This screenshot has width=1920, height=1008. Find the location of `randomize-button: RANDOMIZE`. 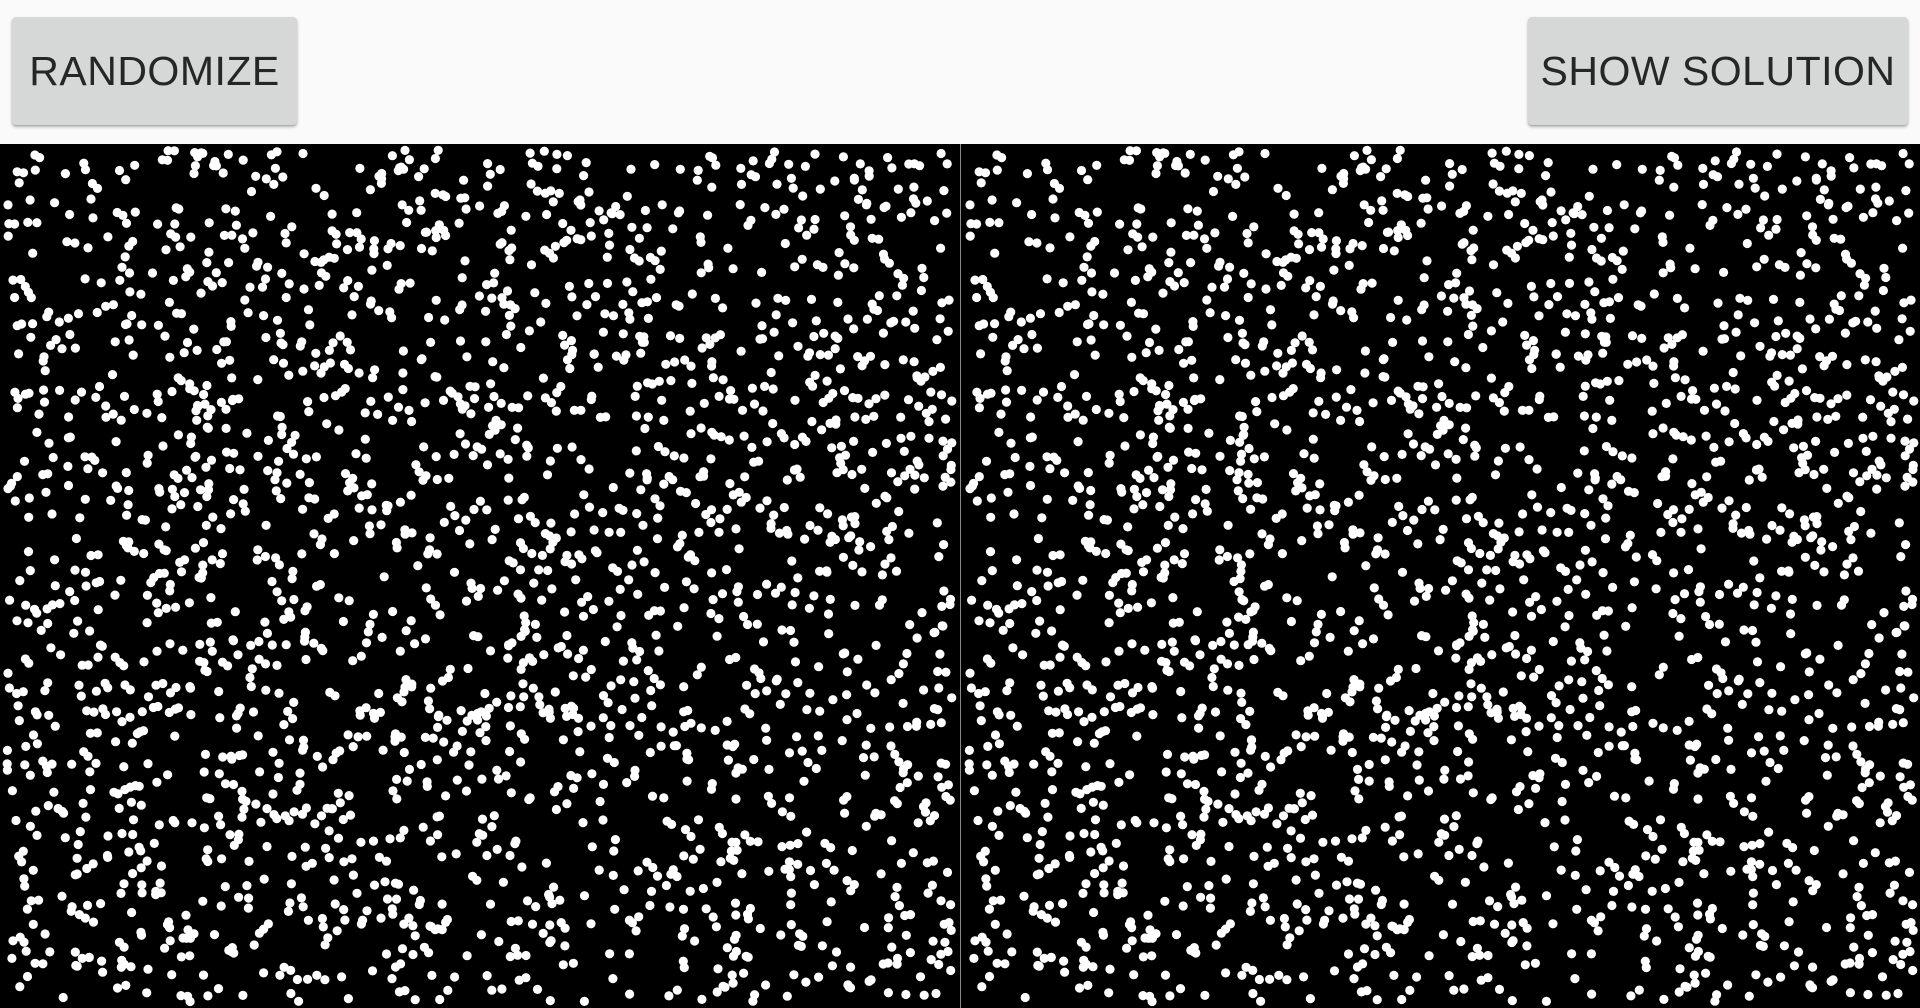

randomize-button: RANDOMIZE is located at coordinates (154, 71).